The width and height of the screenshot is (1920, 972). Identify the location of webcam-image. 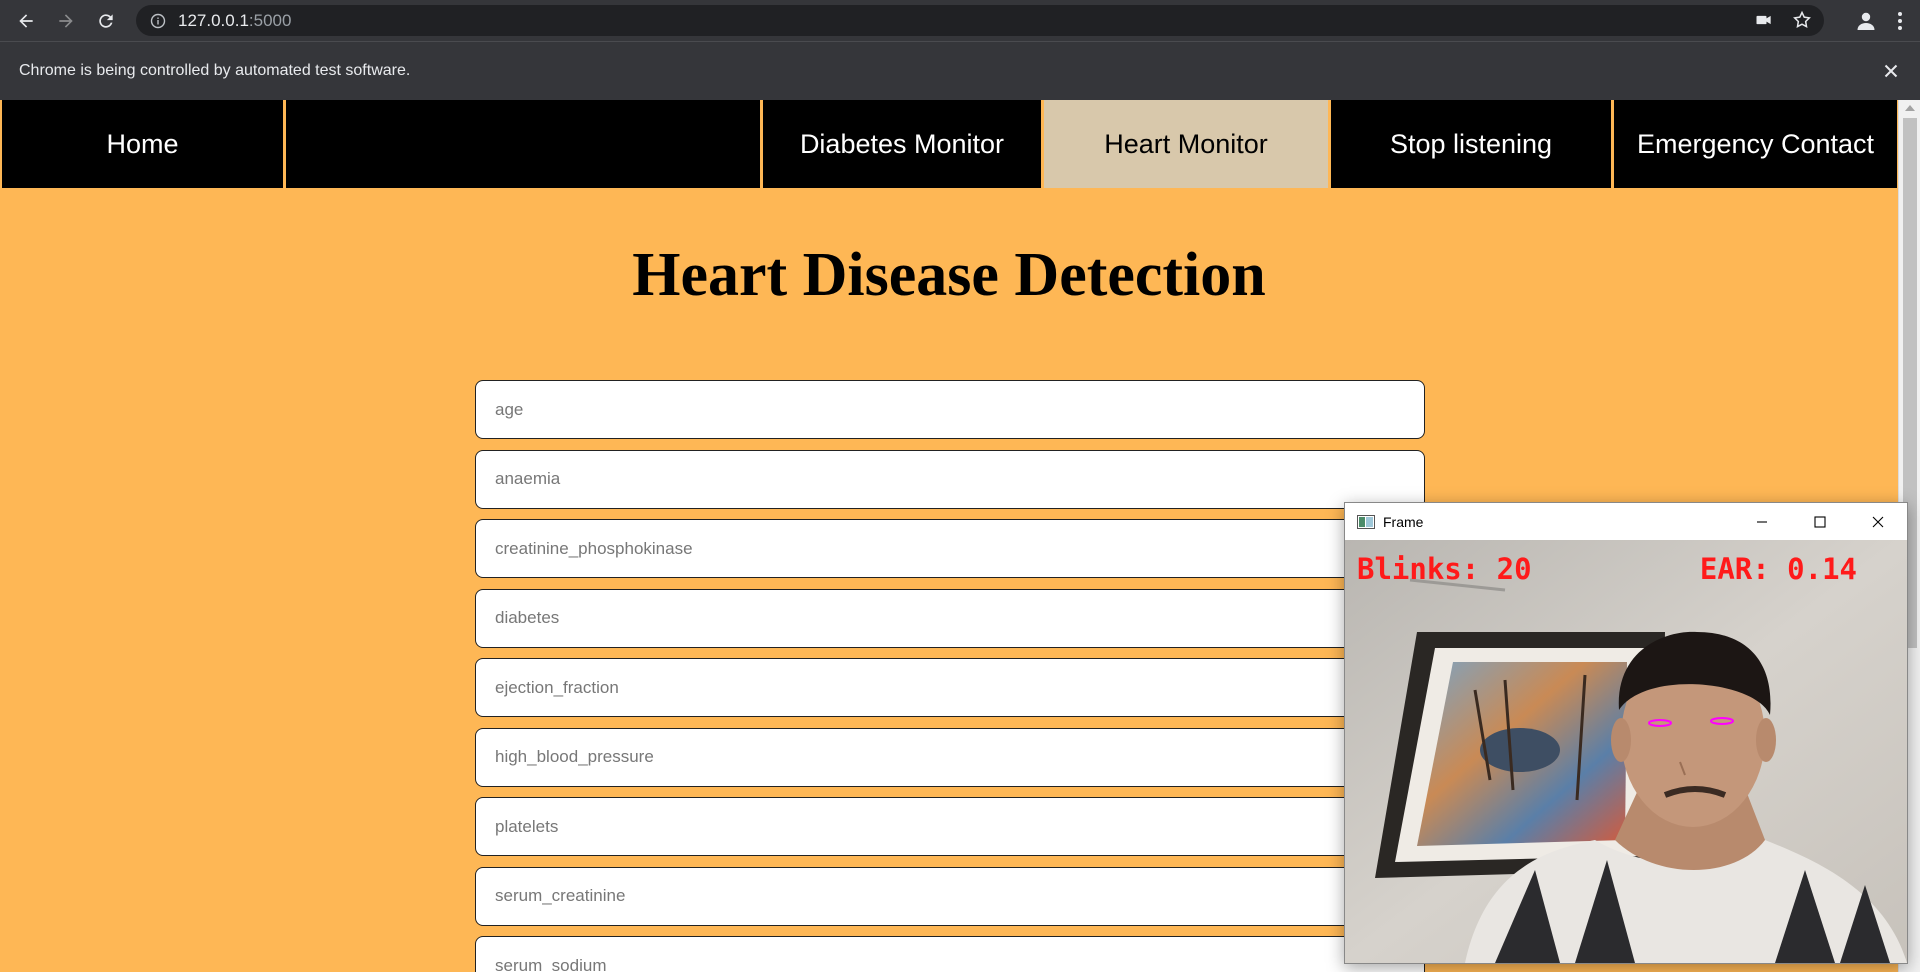
(1626, 751).